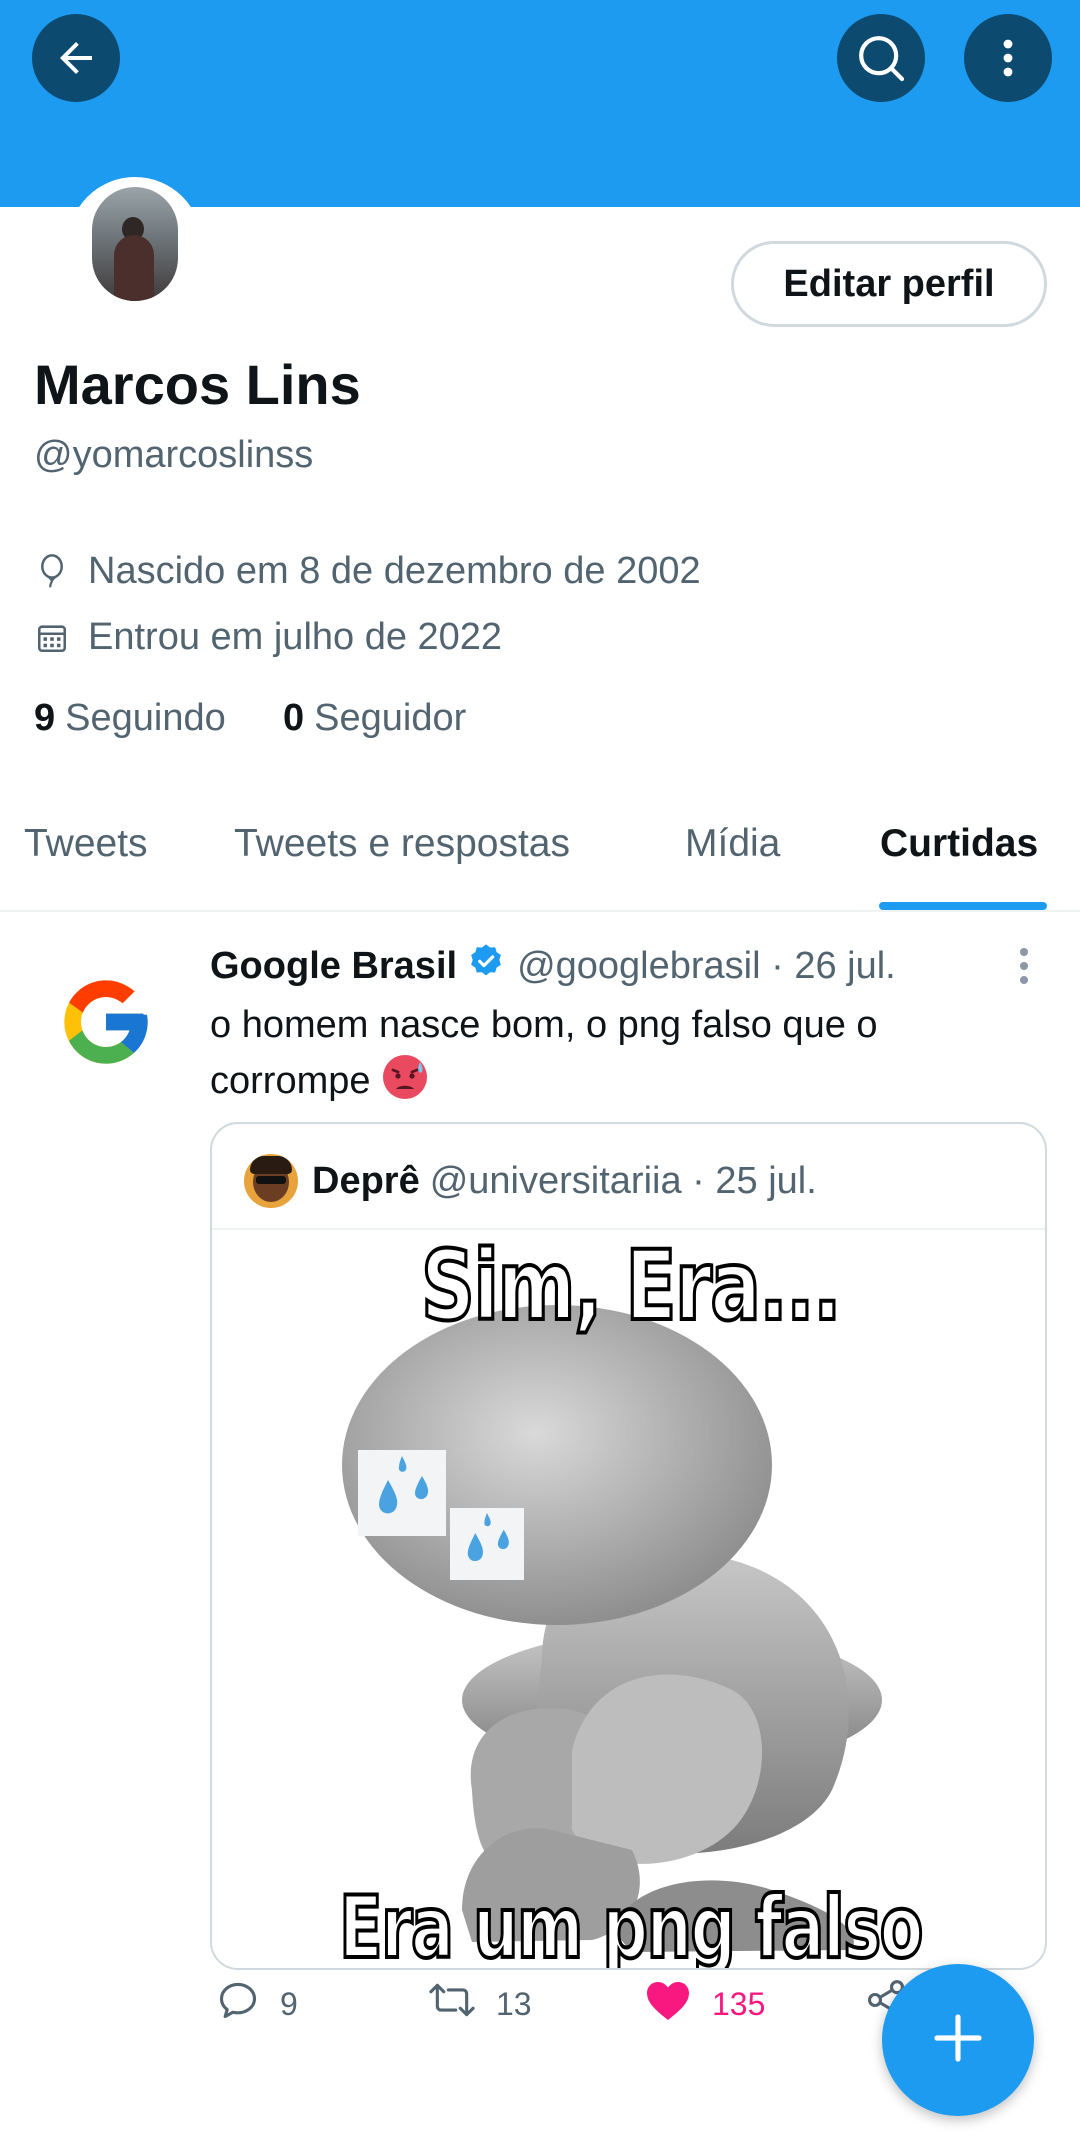 The image size is (1080, 2141). Describe the element at coordinates (623, 1180) in the screenshot. I see `quoted-handle-date: @universitariia · 25 jul.` at that location.